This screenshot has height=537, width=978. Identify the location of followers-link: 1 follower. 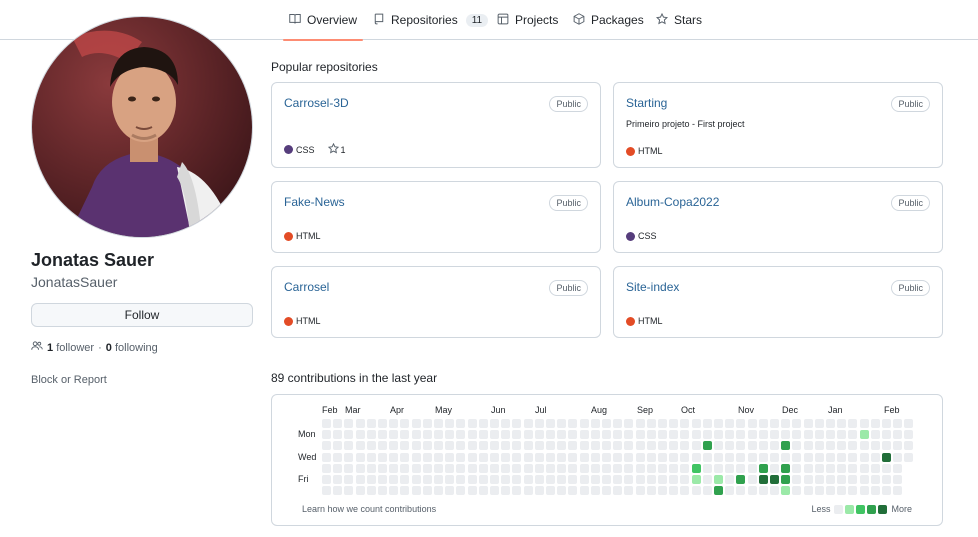
(70, 348).